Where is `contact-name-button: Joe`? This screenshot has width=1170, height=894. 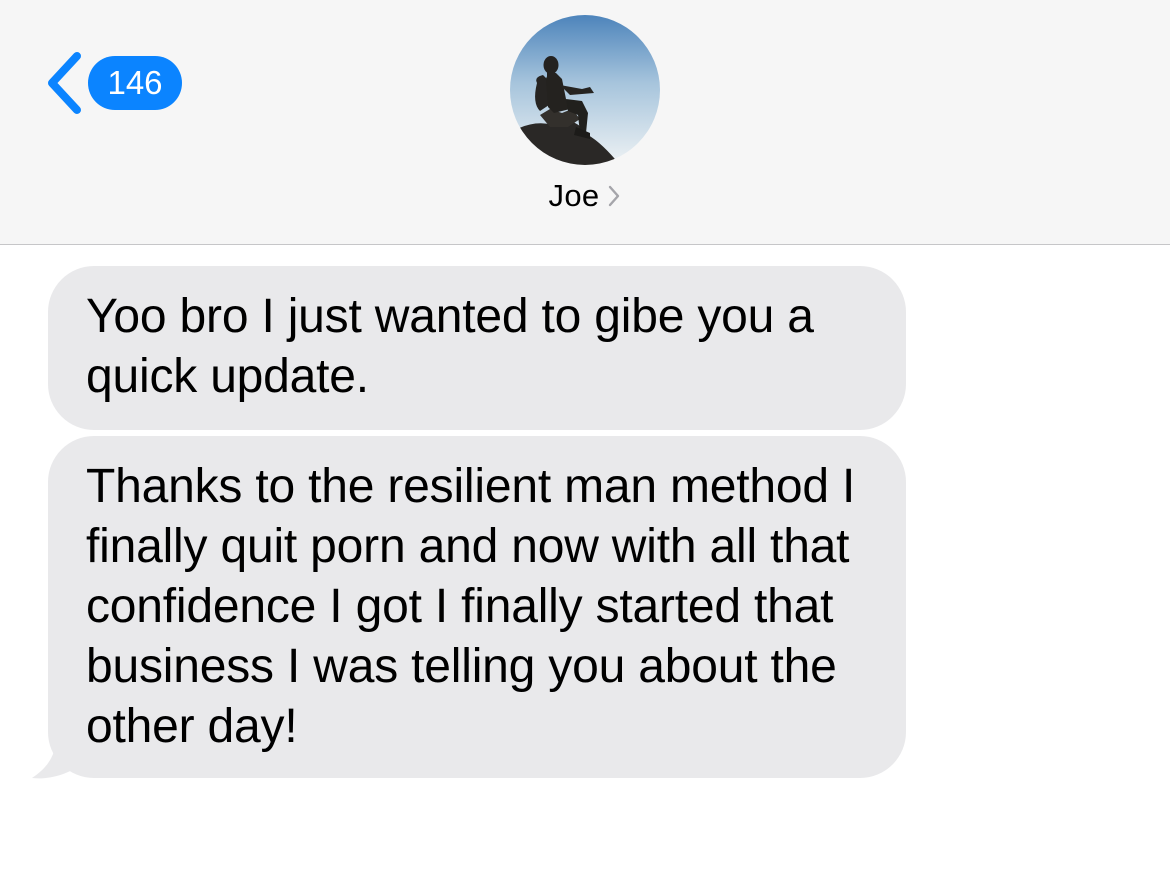
contact-name-button: Joe is located at coordinates (585, 196).